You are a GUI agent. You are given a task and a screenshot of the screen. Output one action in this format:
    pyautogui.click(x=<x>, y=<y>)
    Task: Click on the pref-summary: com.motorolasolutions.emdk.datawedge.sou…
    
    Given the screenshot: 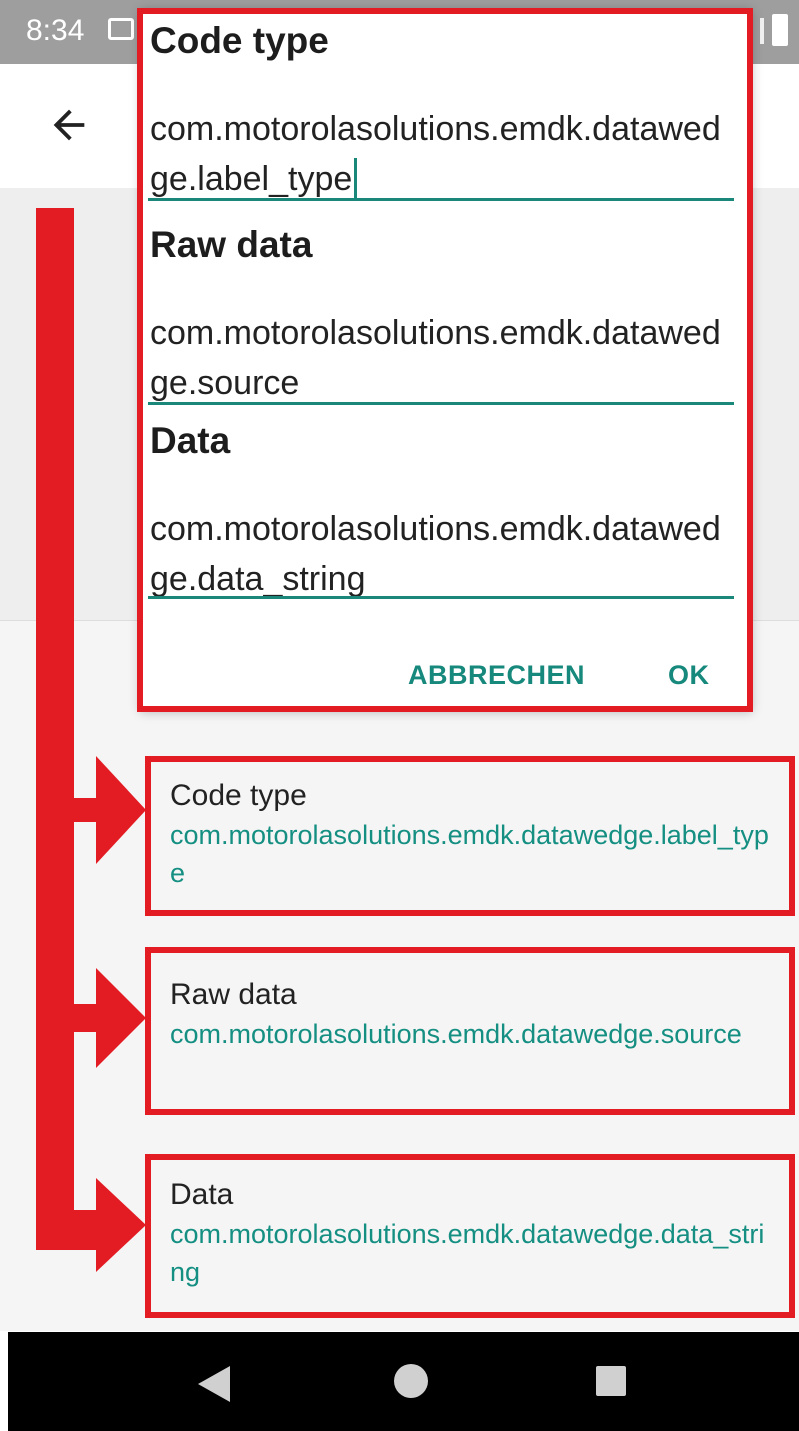 What is the action you would take?
    pyautogui.click(x=456, y=1034)
    